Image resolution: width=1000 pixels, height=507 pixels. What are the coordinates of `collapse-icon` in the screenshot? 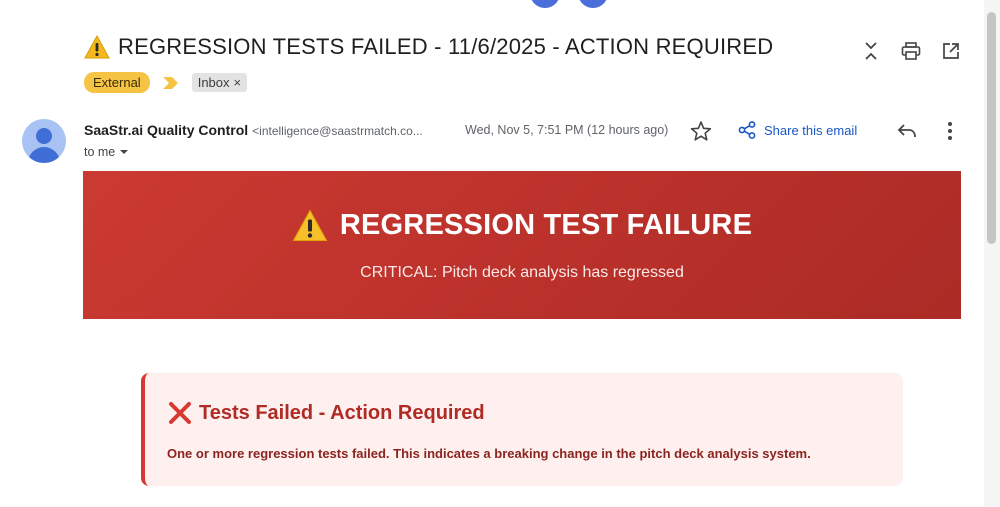 It's located at (871, 51).